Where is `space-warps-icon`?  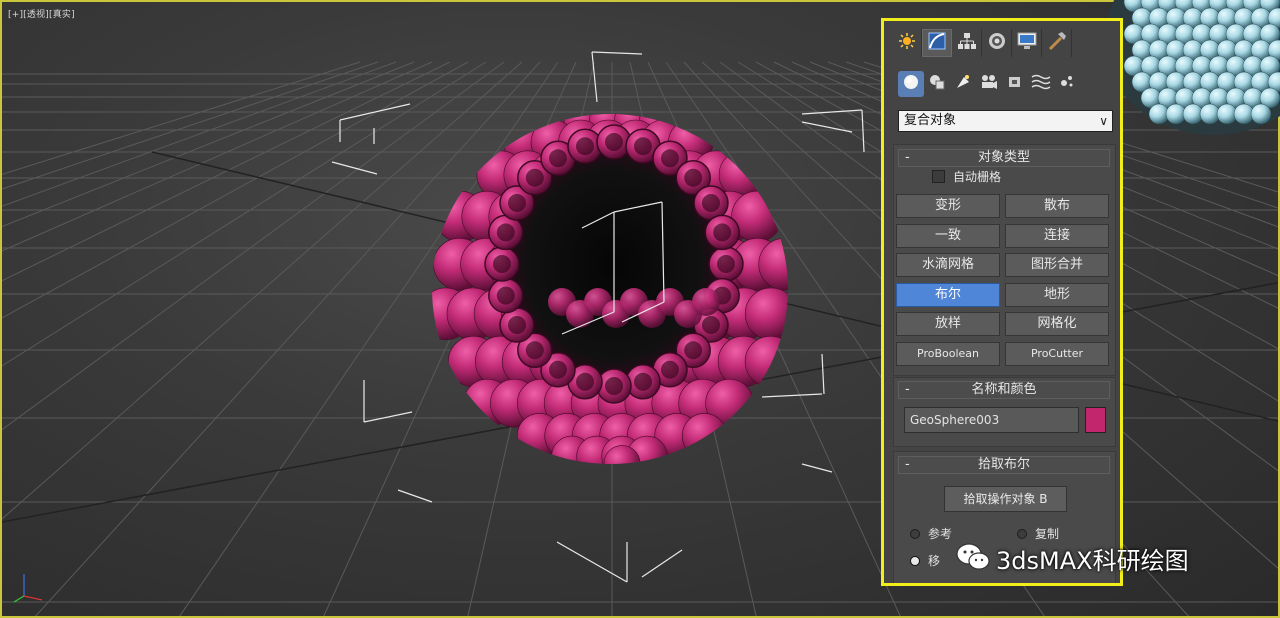
space-warps-icon is located at coordinates (1041, 84).